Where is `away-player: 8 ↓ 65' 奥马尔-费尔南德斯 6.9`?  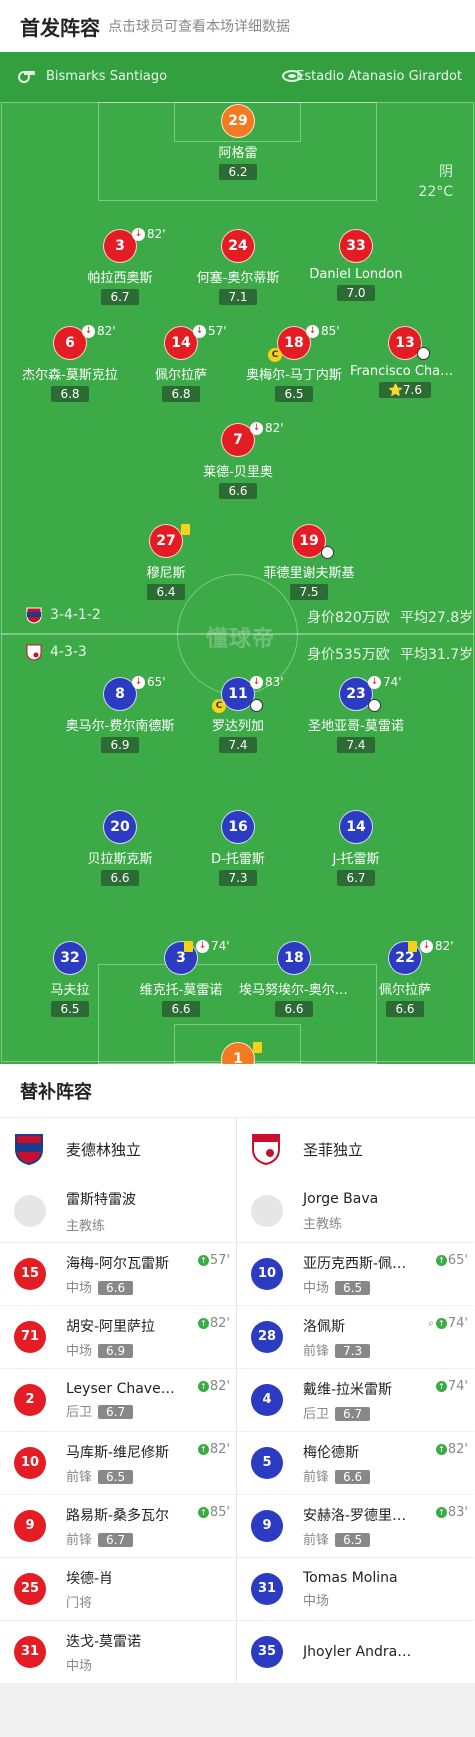 away-player: 8 ↓ 65' 奥马尔-费尔南德斯 6.9 is located at coordinates (120, 714).